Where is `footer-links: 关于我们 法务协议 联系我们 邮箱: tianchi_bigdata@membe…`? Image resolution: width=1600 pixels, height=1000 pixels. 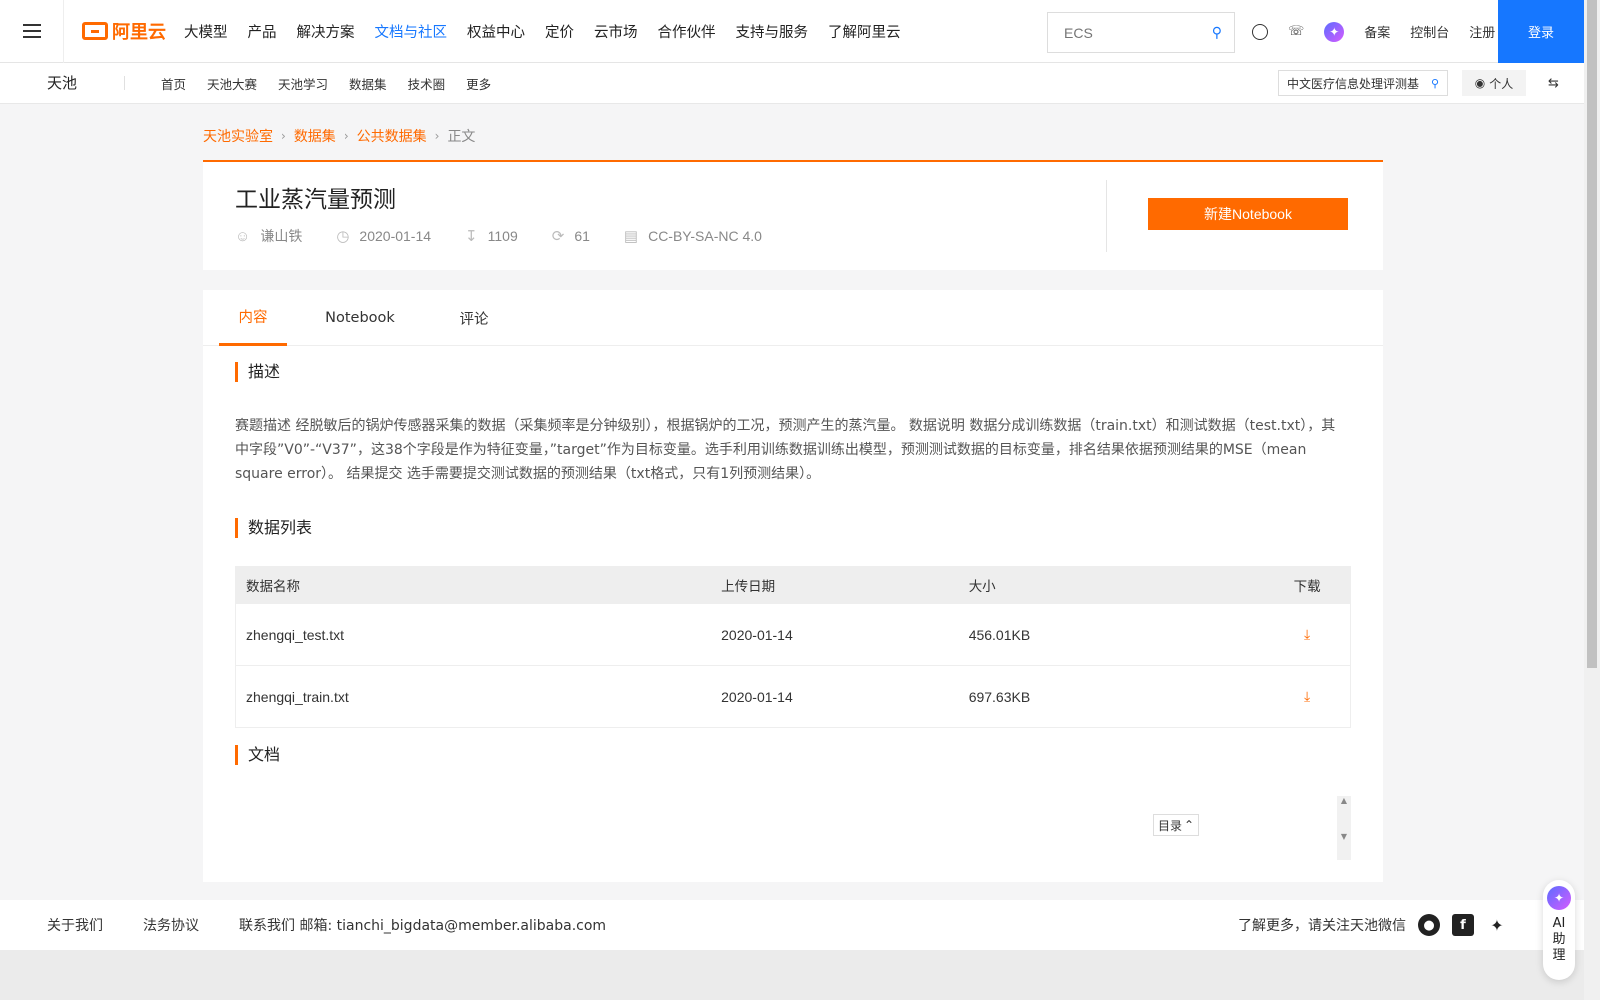 footer-links: 关于我们 法务协议 联系我们 邮箱: tianchi_bigdata@membe… is located at coordinates (326, 925).